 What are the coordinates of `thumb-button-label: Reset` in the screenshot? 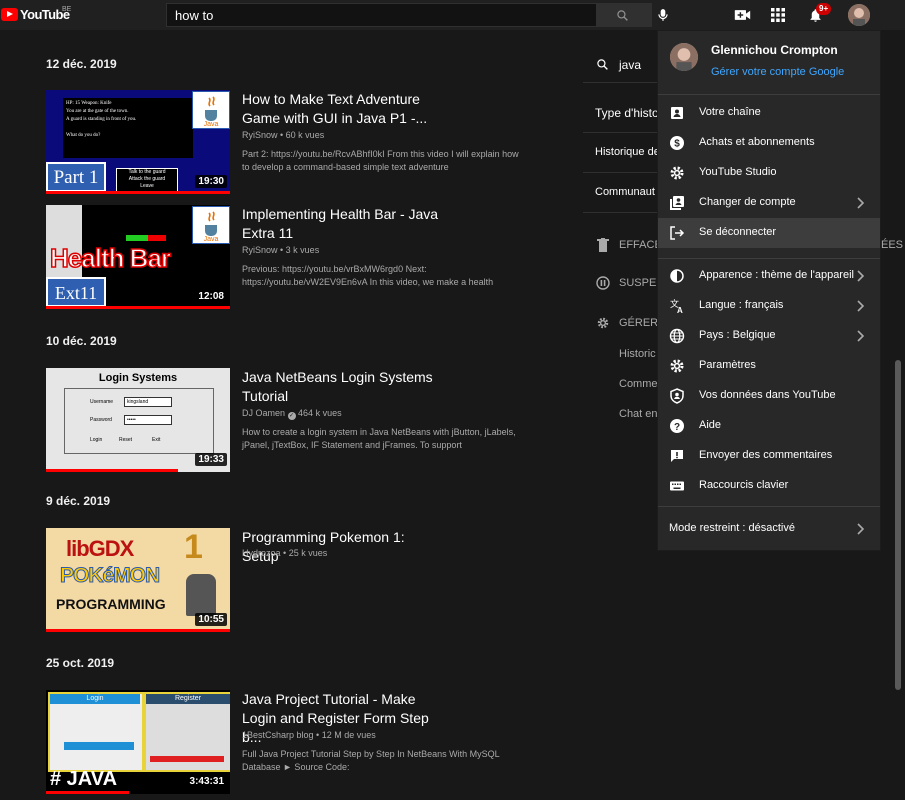 It's located at (126, 440).